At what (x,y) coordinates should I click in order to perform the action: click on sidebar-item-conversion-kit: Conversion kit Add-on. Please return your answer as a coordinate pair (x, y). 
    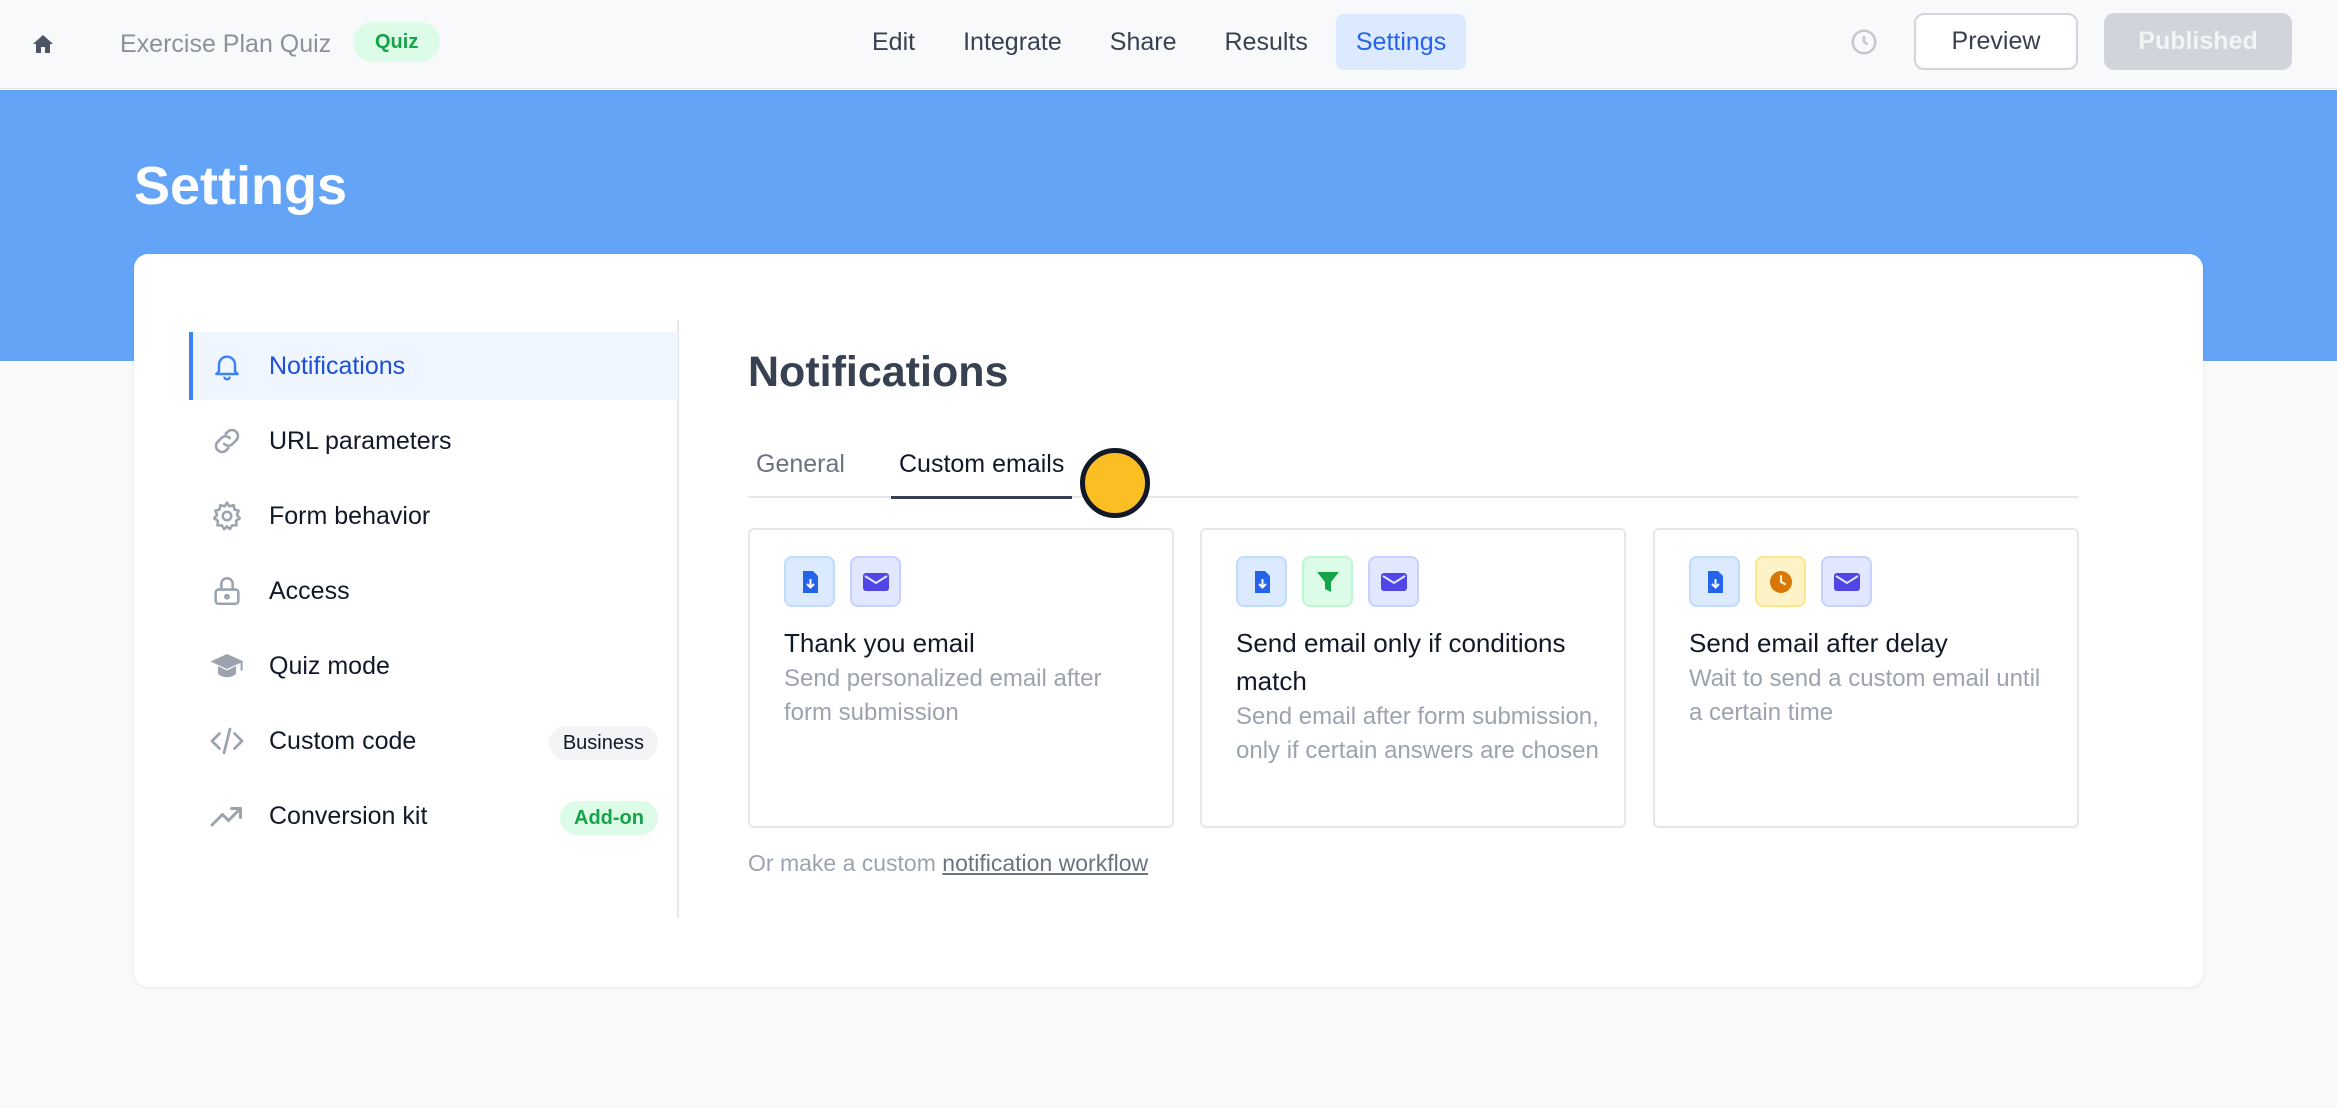
    Looking at the image, I should click on (433, 816).